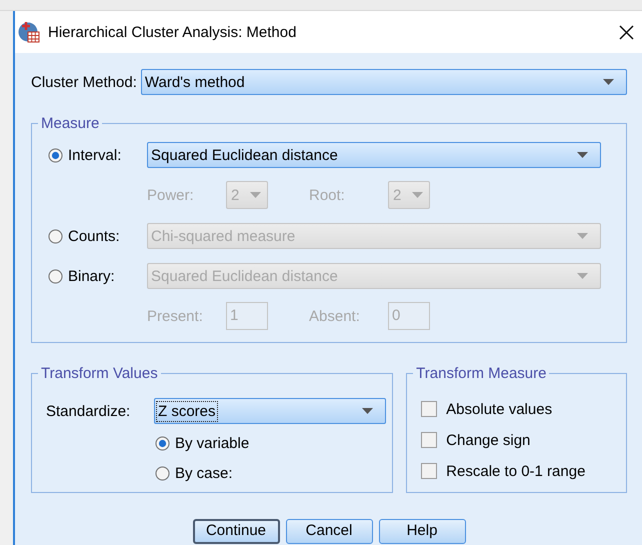 The image size is (642, 545). Describe the element at coordinates (422, 531) in the screenshot. I see `dialog-button: Help` at that location.